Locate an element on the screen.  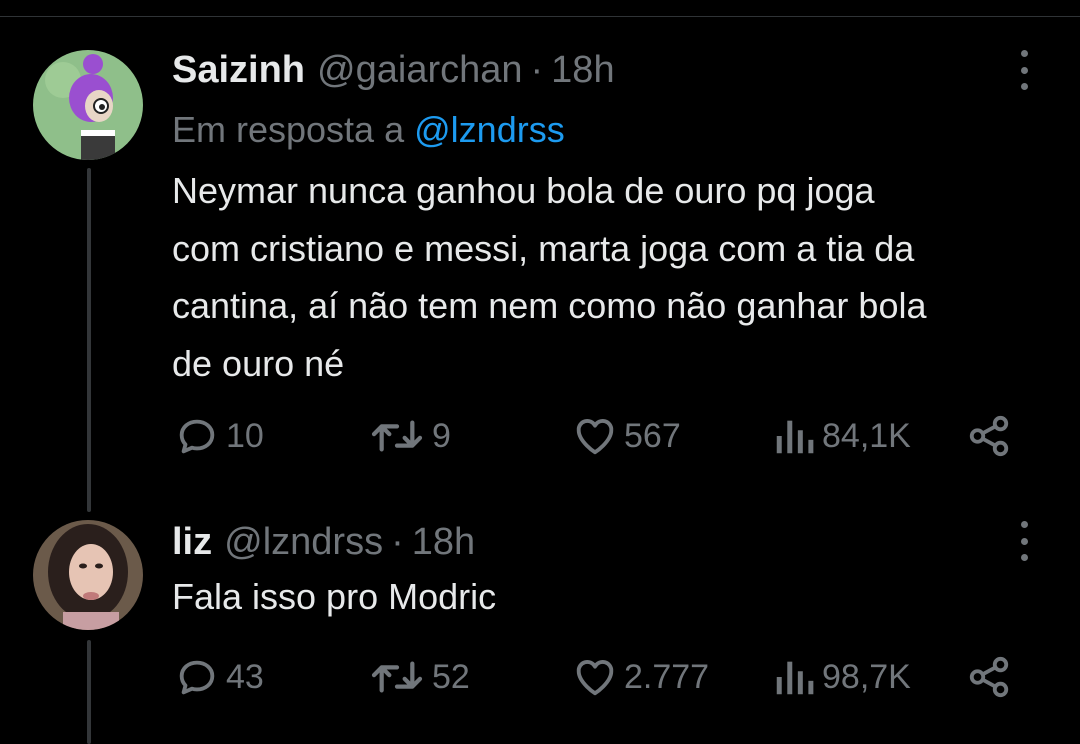
reply-count: 43 is located at coordinates (245, 676).